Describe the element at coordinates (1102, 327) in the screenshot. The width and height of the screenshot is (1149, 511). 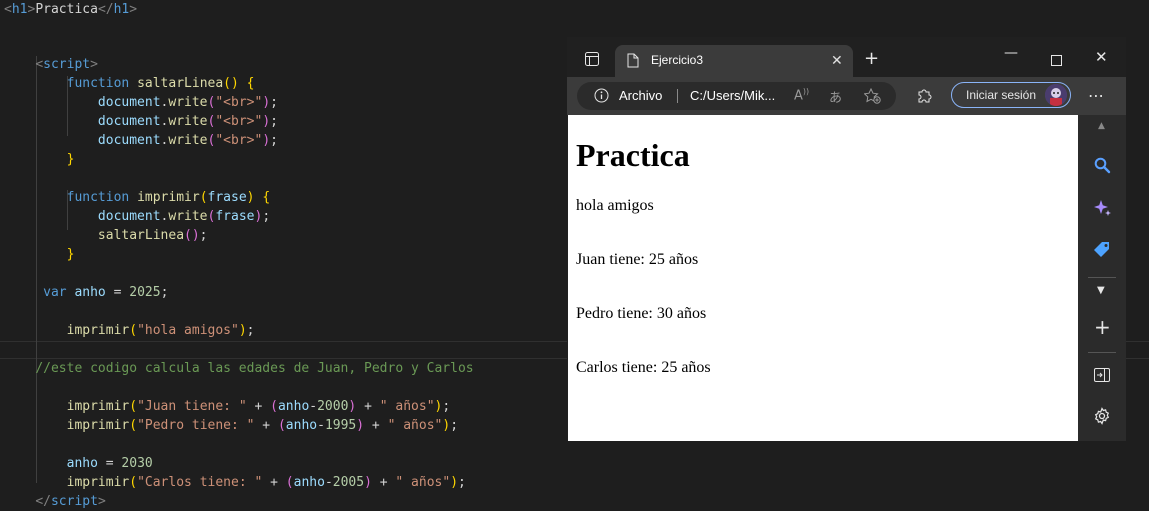
I see `add-icon: +` at that location.